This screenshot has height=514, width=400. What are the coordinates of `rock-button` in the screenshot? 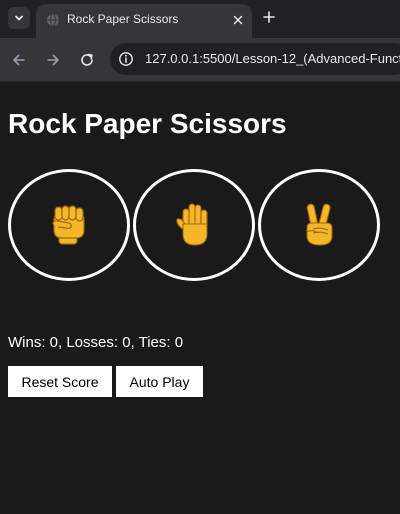 It's located at (69, 225).